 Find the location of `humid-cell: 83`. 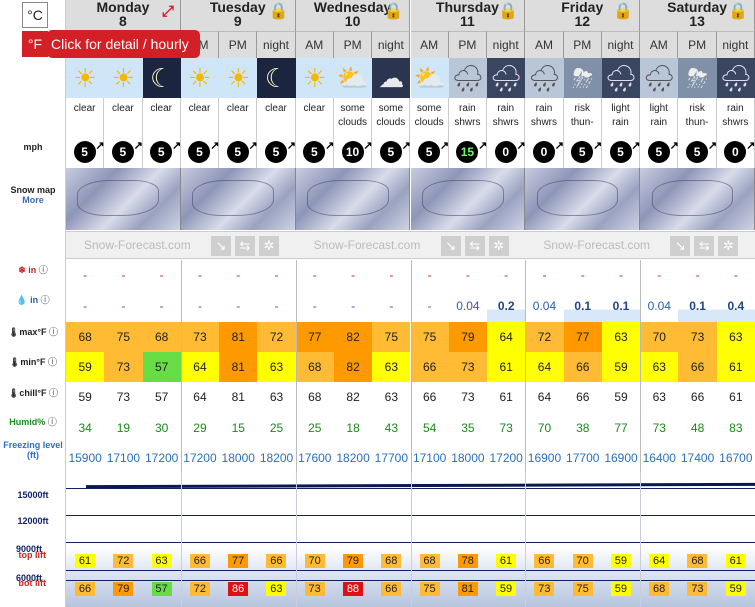

humid-cell: 83 is located at coordinates (736, 428).